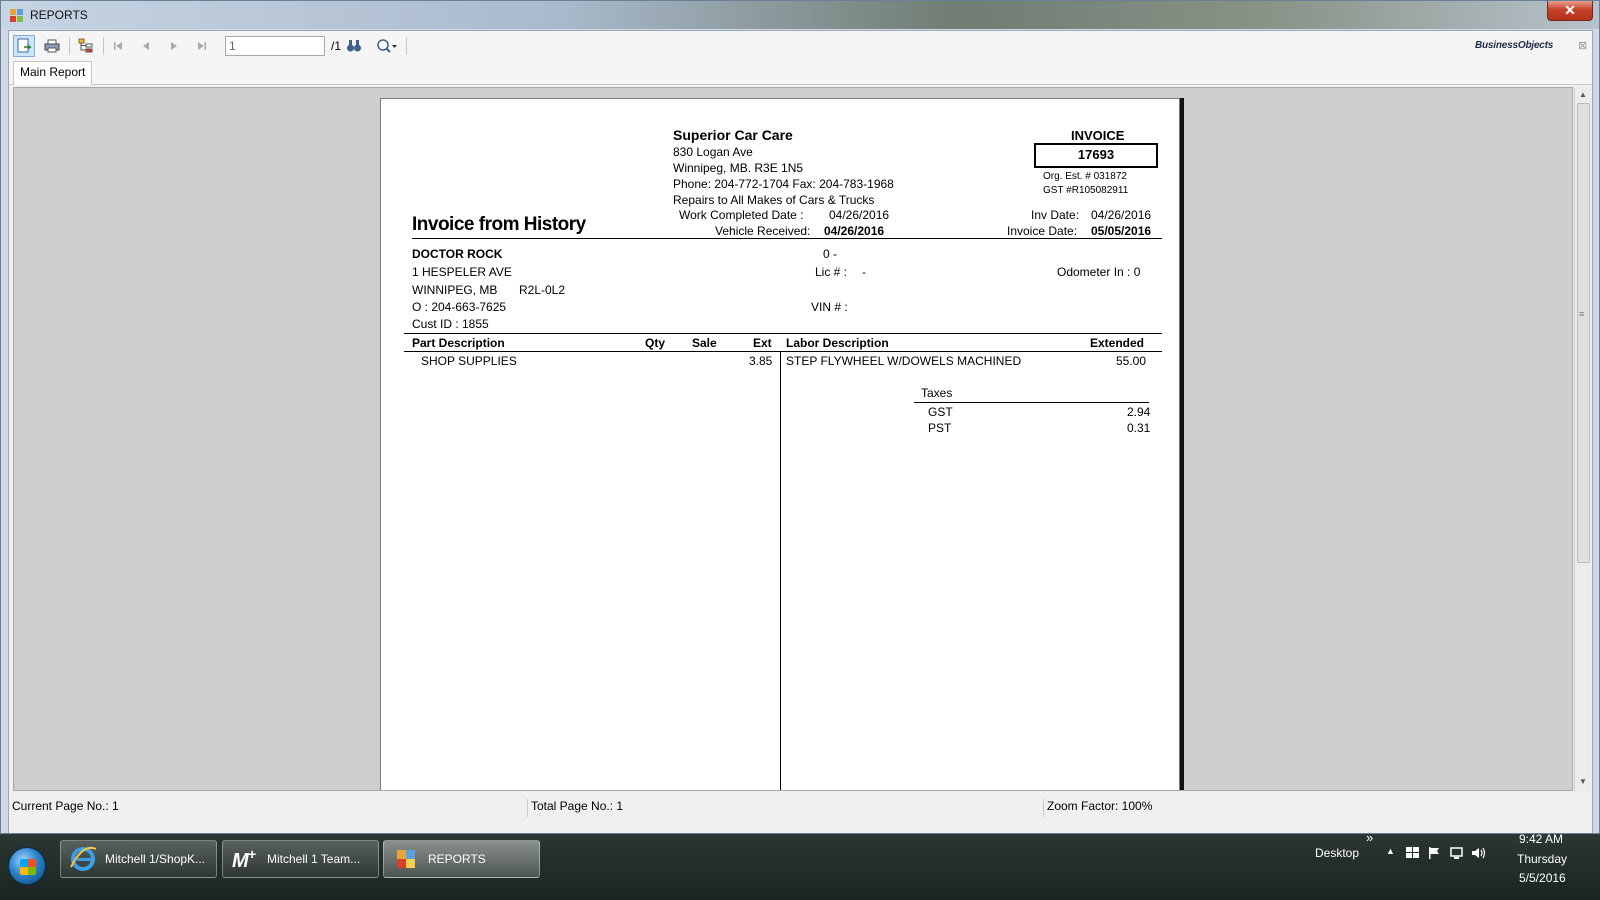 Image resolution: width=1600 pixels, height=900 pixels. I want to click on previous-page-icon, so click(146, 46).